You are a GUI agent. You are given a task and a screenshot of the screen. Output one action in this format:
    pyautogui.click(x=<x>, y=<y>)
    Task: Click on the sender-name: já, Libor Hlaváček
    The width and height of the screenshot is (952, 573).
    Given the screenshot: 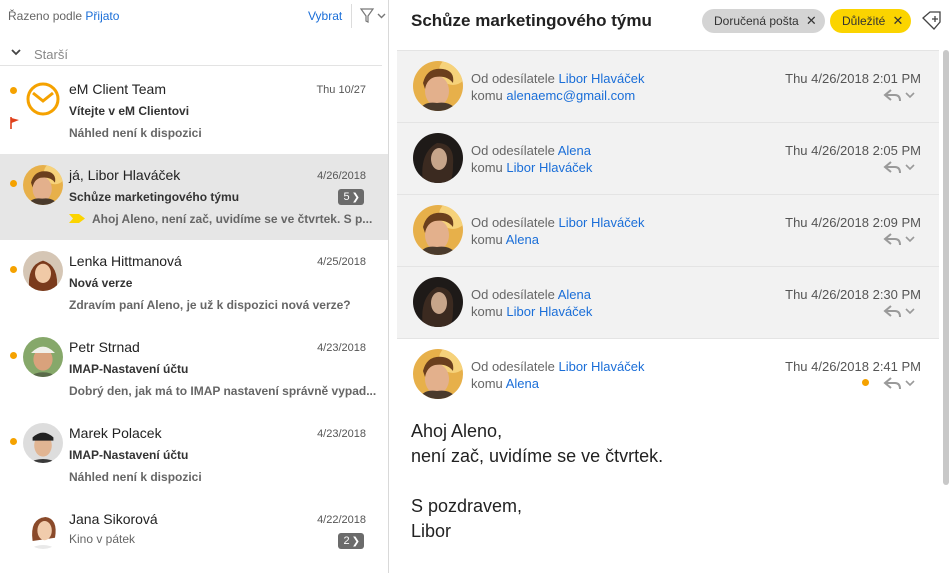 What is the action you would take?
    pyautogui.click(x=125, y=175)
    